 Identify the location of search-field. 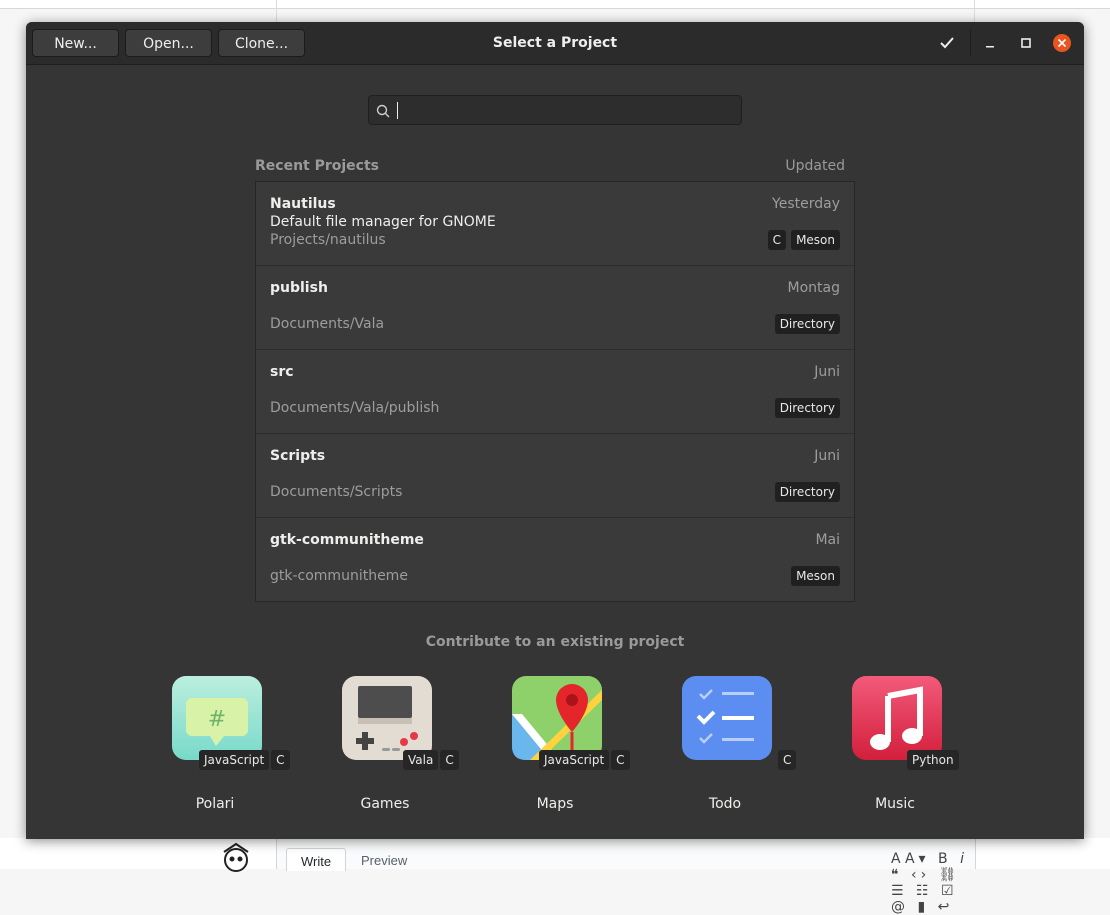
(555, 110).